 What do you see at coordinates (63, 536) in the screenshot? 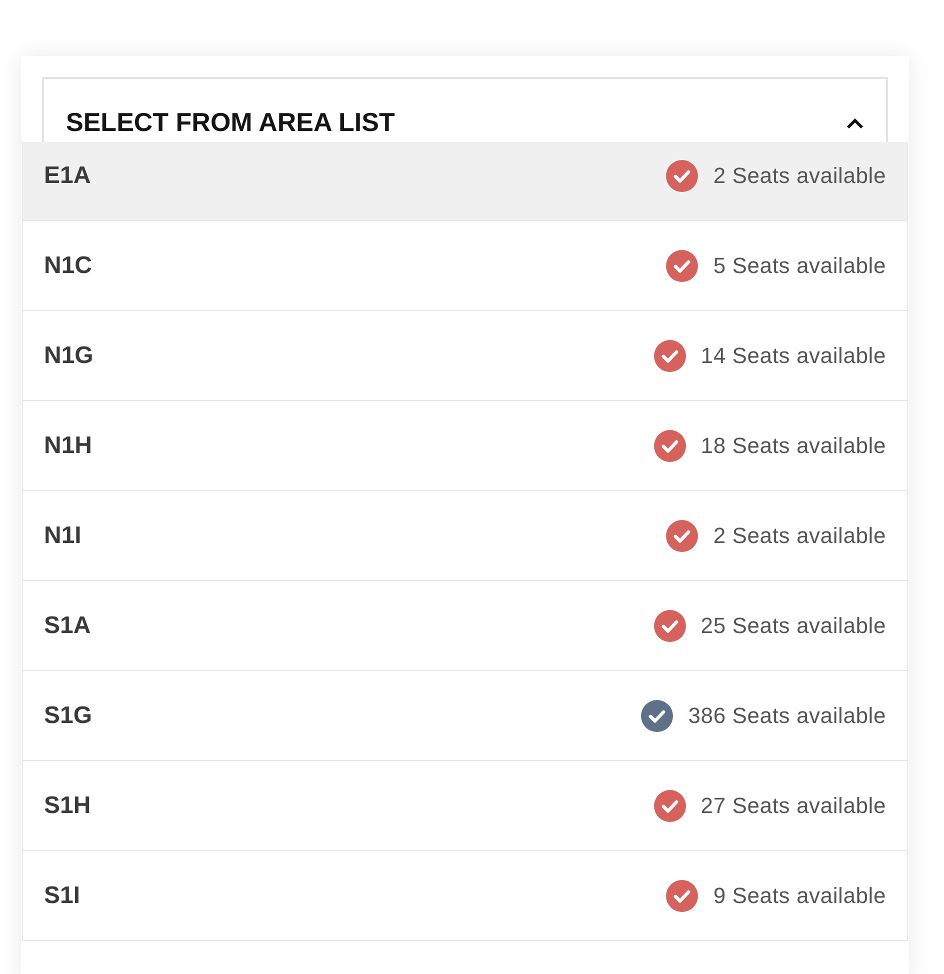
I see `area-name: N1I` at bounding box center [63, 536].